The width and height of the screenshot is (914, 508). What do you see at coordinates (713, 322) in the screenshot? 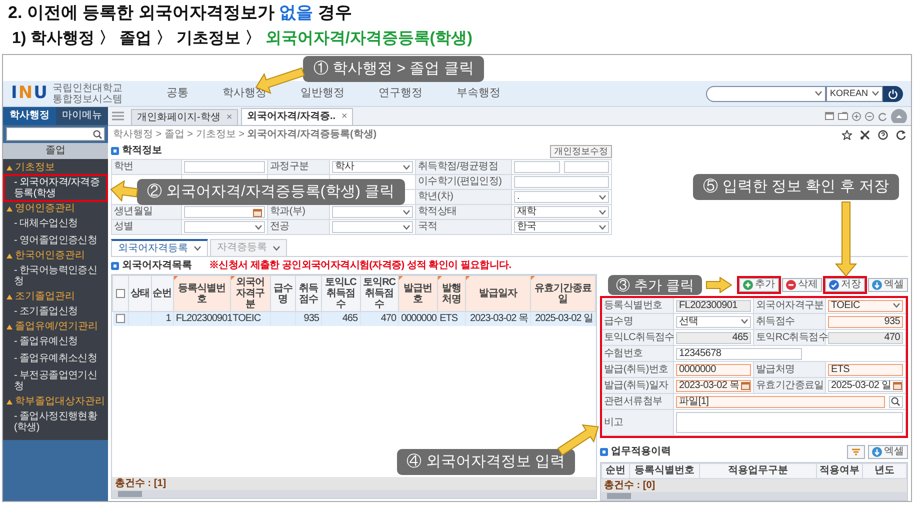
I see `select-field: 선택` at bounding box center [713, 322].